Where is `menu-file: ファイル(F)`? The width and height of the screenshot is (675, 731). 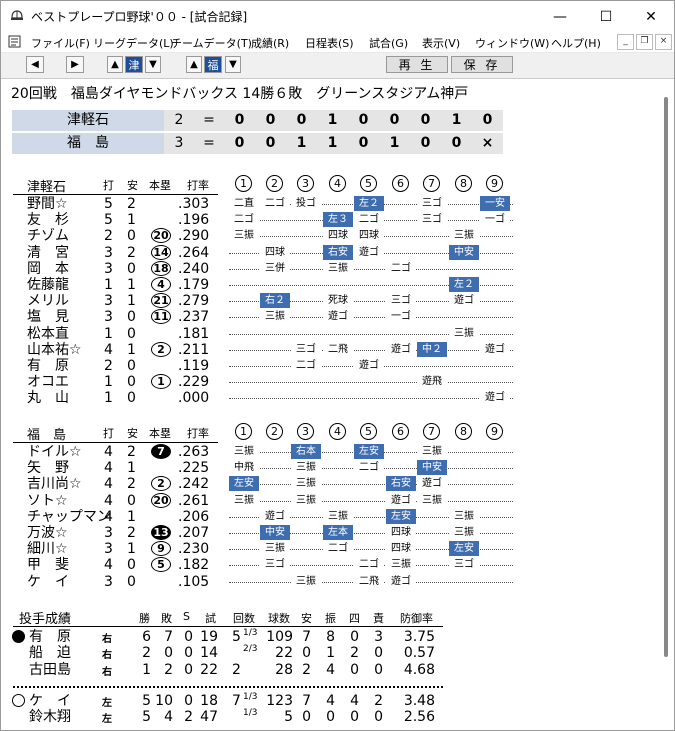 menu-file: ファイル(F) is located at coordinates (60, 43).